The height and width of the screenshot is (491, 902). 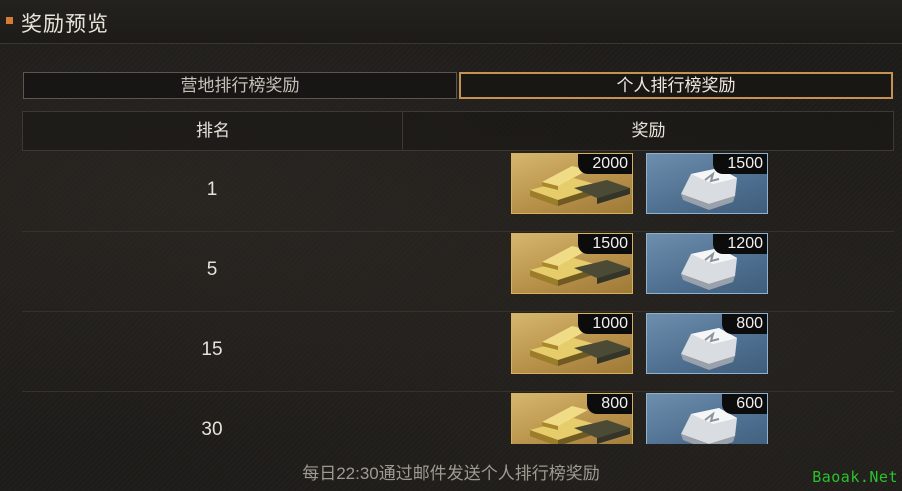 I want to click on column-divider, so click(x=402, y=131).